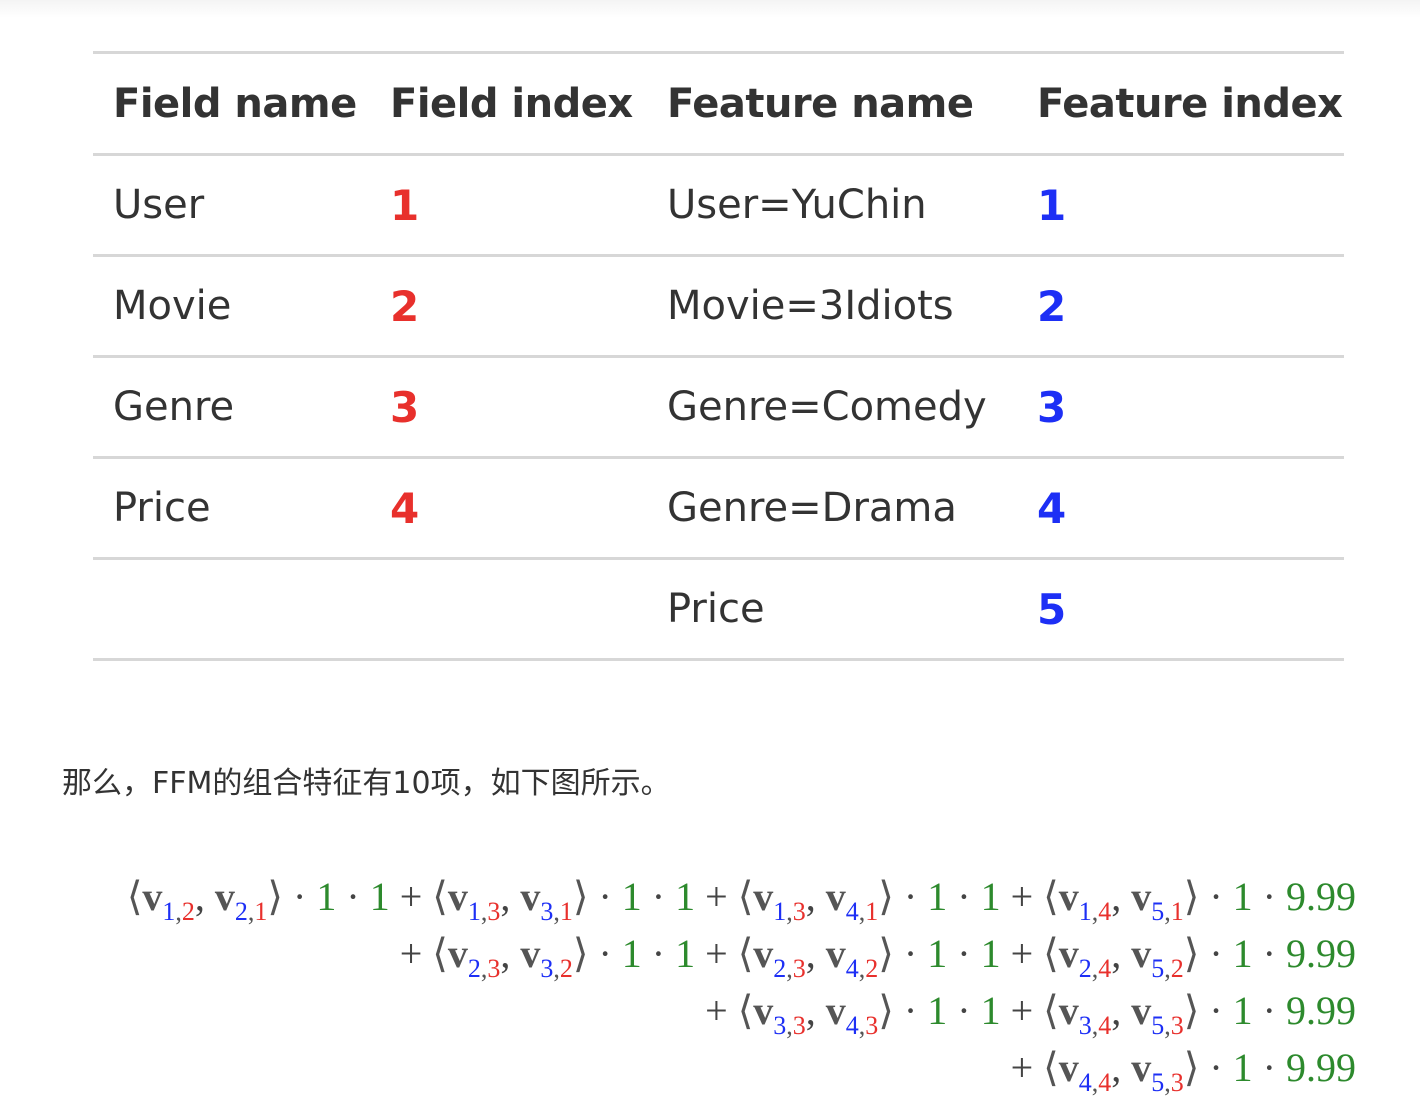 Image resolution: width=1420 pixels, height=1120 pixels. Describe the element at coordinates (797, 205) in the screenshot. I see `feature-name-cell: User=YuChin` at that location.